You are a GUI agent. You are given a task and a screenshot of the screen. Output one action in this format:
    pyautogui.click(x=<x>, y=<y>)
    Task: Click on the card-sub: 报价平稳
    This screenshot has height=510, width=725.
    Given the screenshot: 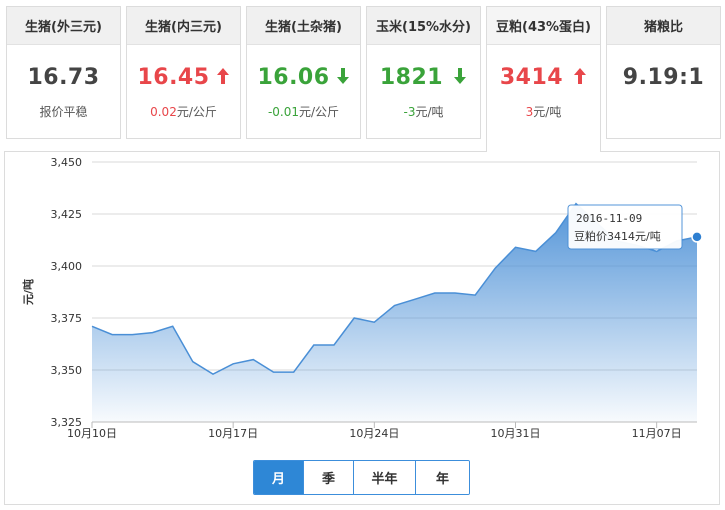 What is the action you would take?
    pyautogui.click(x=63, y=112)
    